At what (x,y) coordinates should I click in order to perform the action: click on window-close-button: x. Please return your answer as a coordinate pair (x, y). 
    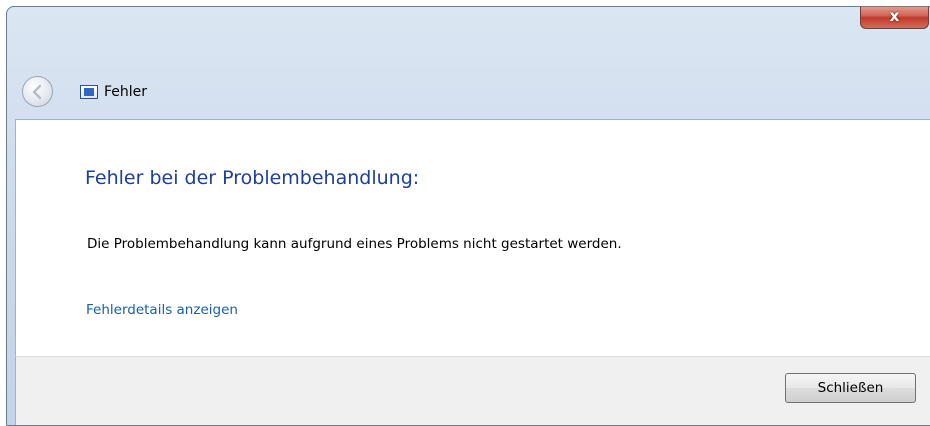
    Looking at the image, I should click on (894, 18).